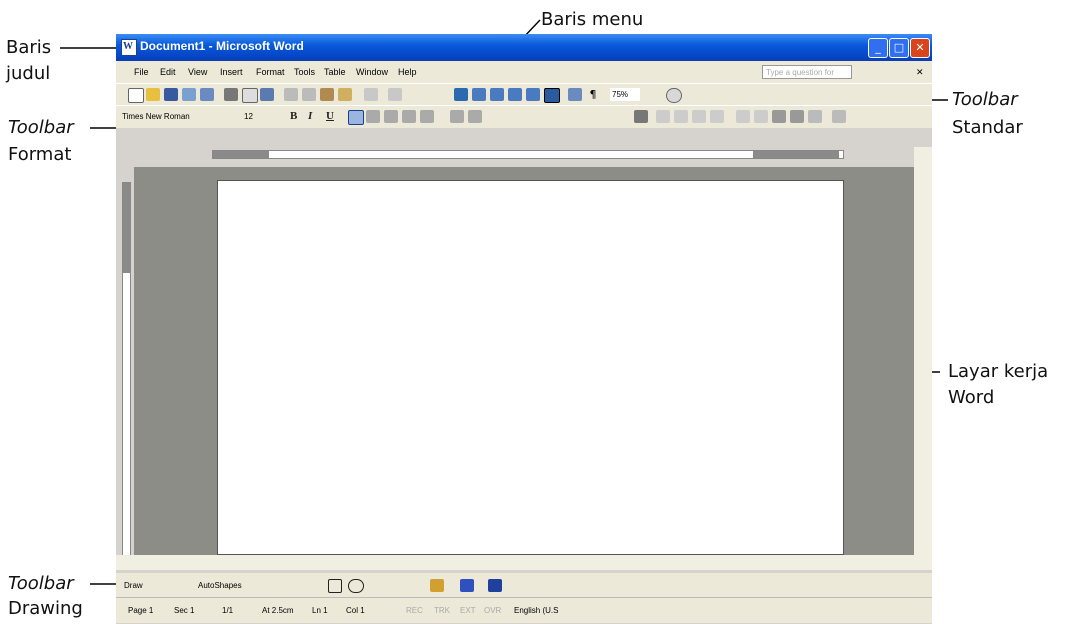 The height and width of the screenshot is (624, 1071). I want to click on save-icon, so click(171, 94).